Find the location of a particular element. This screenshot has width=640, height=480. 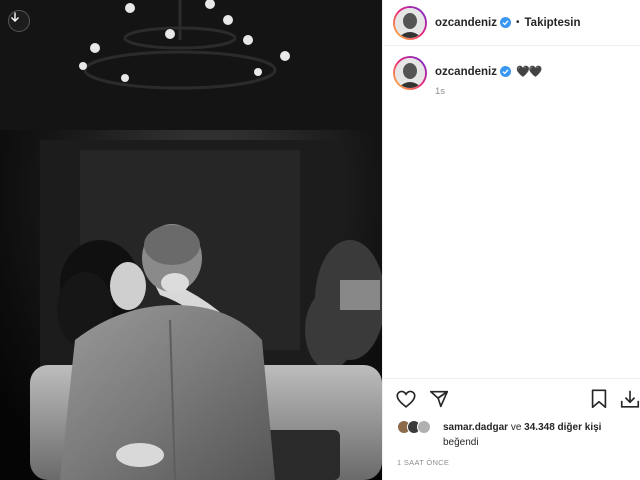

heart-icon is located at coordinates (406, 399).